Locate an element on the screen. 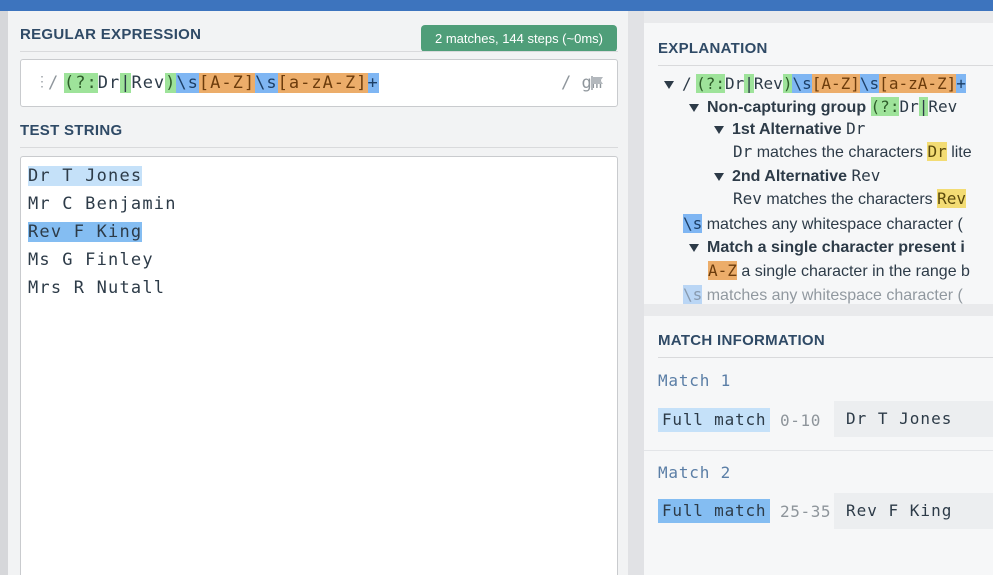 The height and width of the screenshot is (575, 993). explanation-group: Non-capturing group (?:Dr|Rev is located at coordinates (823, 107).